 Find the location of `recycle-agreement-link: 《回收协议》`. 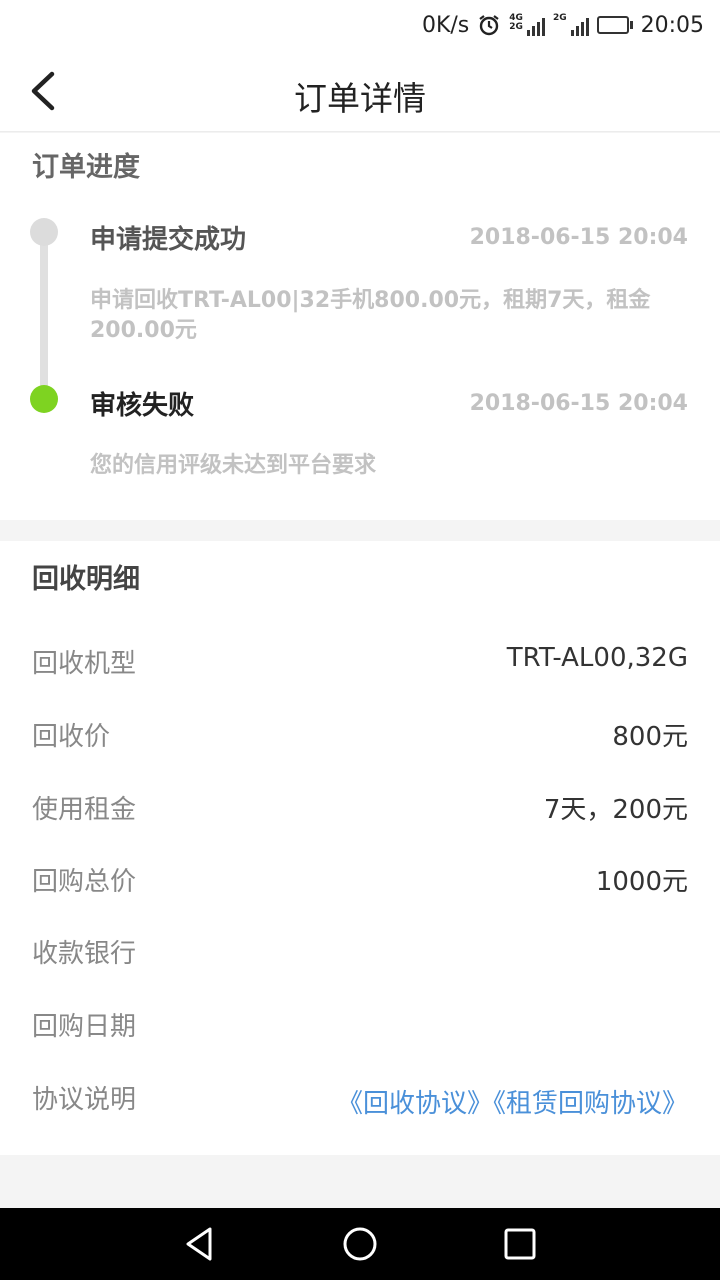

recycle-agreement-link: 《回收协议》 is located at coordinates (415, 1104).